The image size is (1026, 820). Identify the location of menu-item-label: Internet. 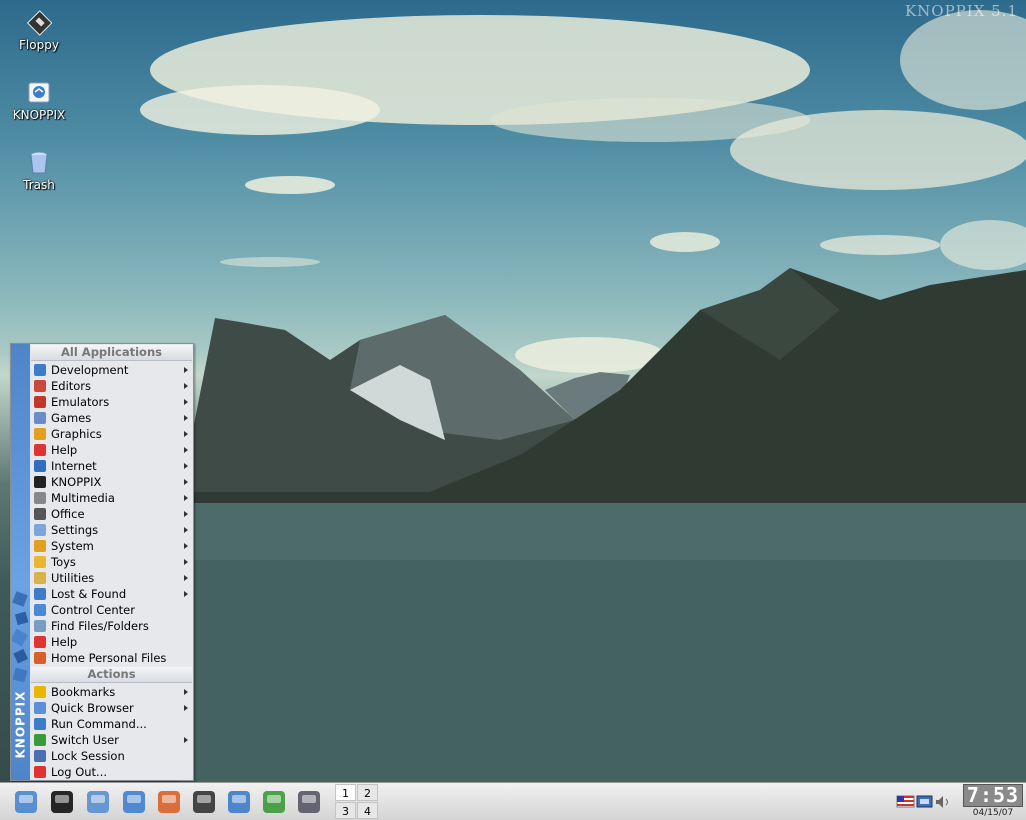
(74, 466).